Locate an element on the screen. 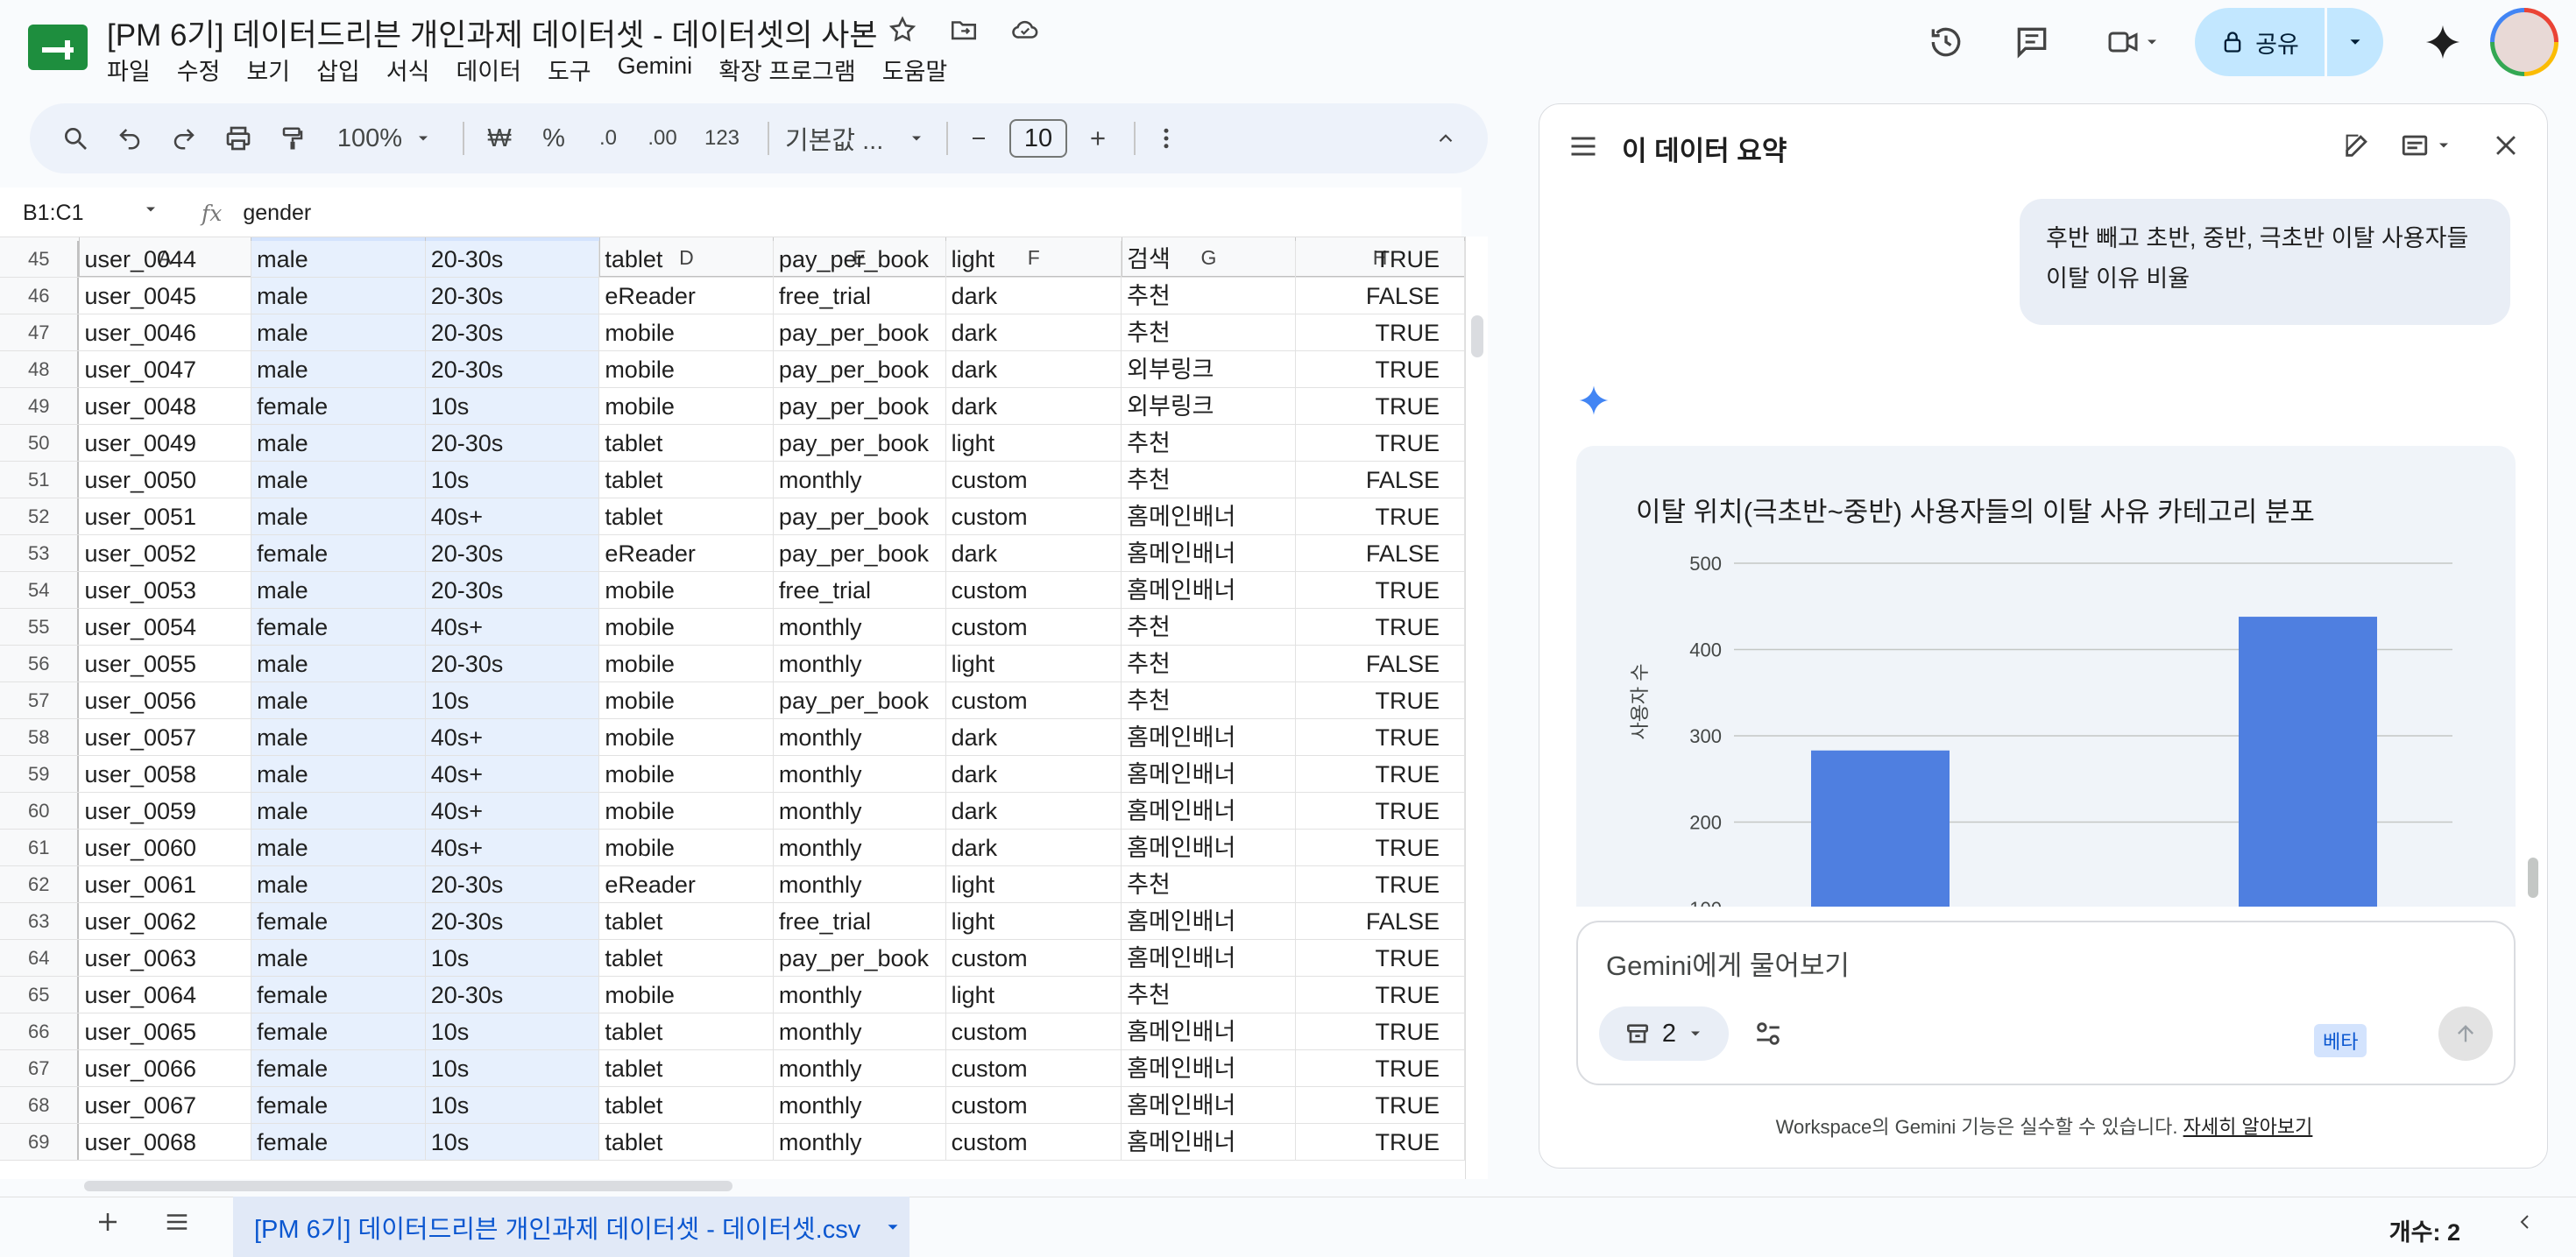  cell-a: user_0062 is located at coordinates (165, 921).